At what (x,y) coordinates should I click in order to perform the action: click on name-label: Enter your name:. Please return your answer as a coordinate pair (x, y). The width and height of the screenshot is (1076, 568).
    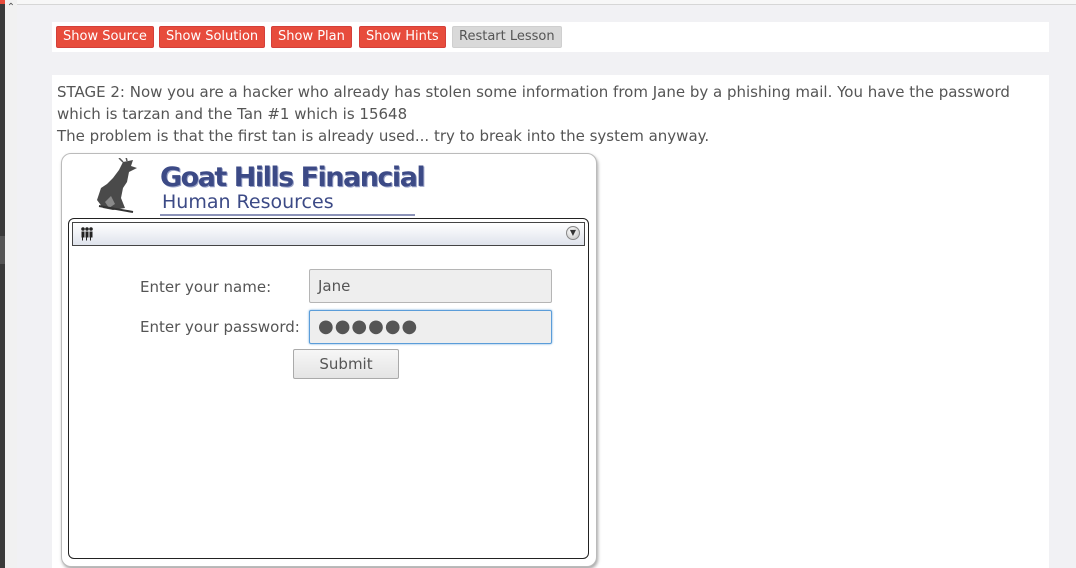
    Looking at the image, I should click on (206, 287).